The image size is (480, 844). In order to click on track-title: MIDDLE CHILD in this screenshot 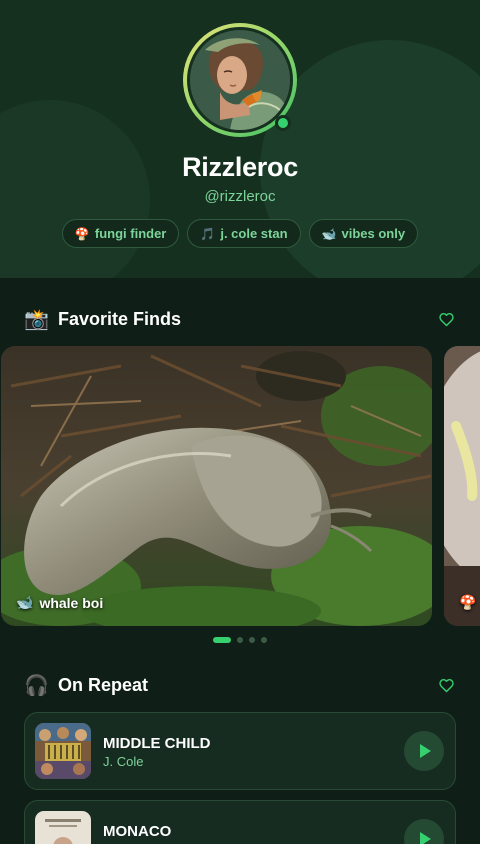, I will do `click(157, 743)`.